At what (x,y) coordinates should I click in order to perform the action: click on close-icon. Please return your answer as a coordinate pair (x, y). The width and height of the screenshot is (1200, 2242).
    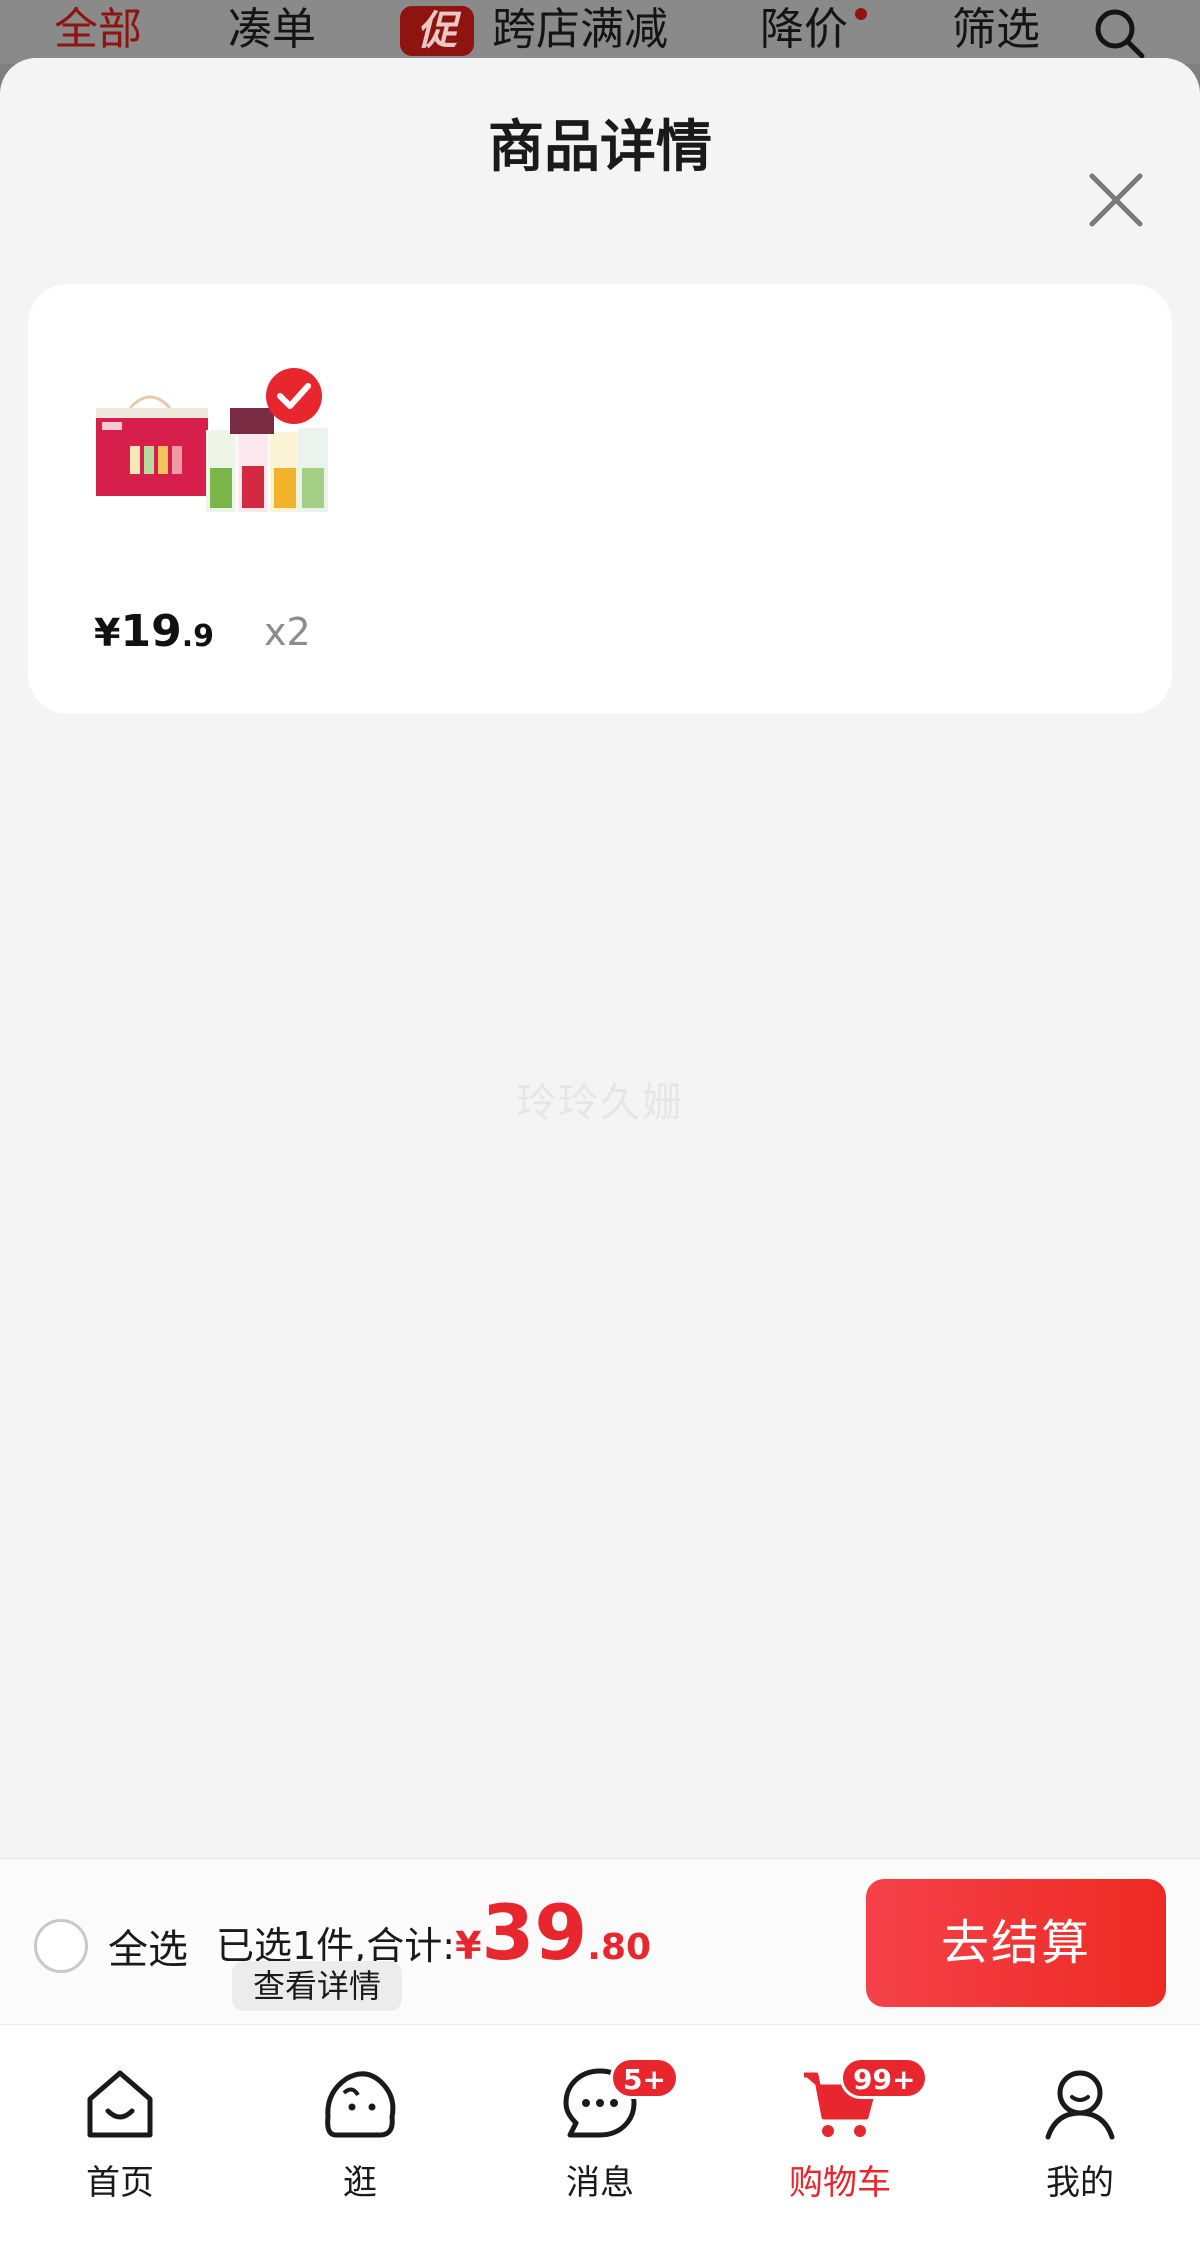
    Looking at the image, I should click on (1116, 200).